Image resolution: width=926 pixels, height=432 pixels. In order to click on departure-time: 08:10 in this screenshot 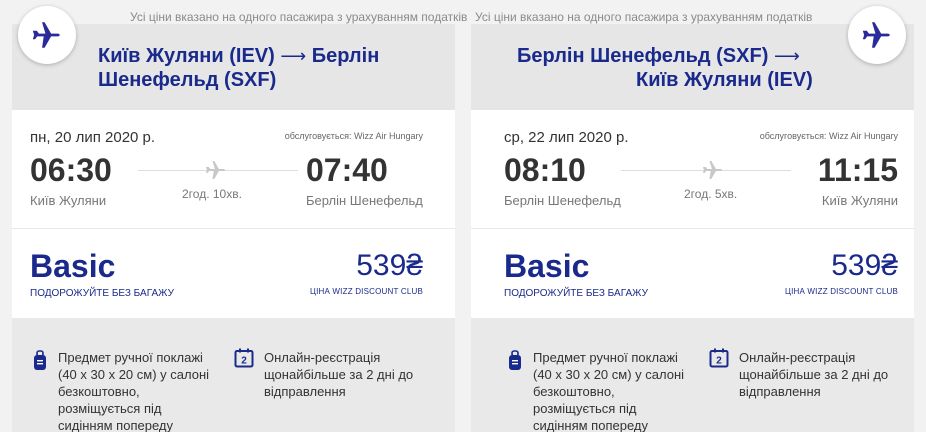, I will do `click(545, 170)`.